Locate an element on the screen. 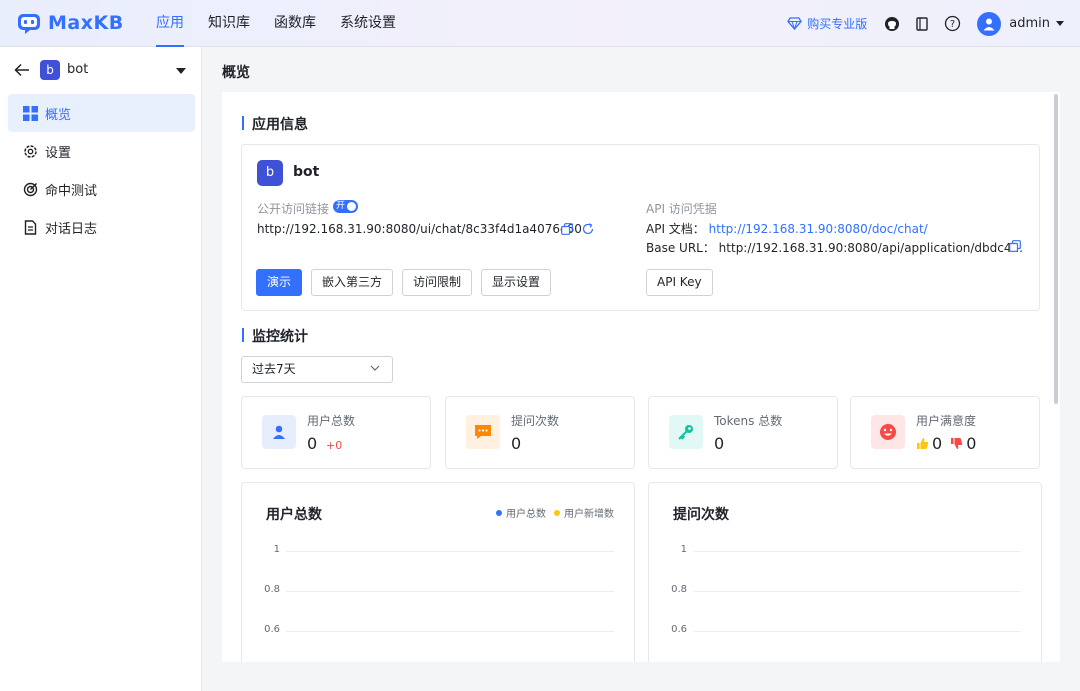  back-arrow-icon is located at coordinates (22, 70).